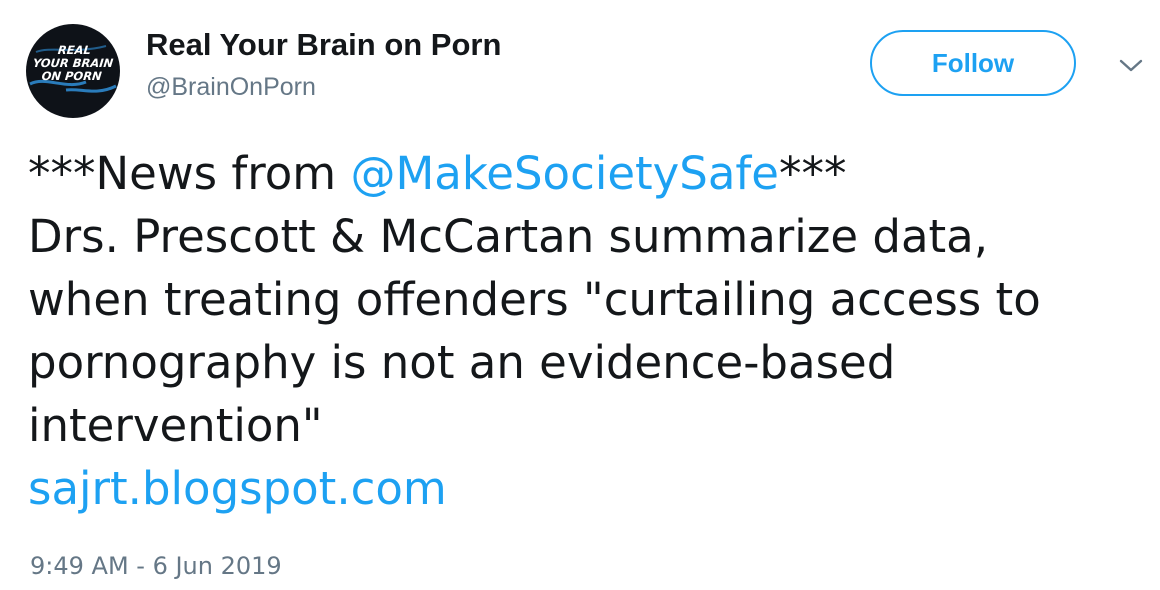 This screenshot has height=590, width=1160. What do you see at coordinates (508, 236) in the screenshot?
I see `tweet-line-2: Drs. Prescott & McCartan summarize data,` at bounding box center [508, 236].